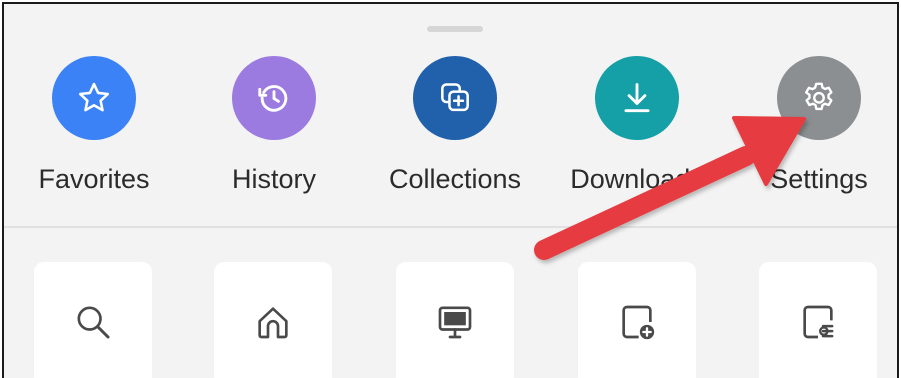 The image size is (901, 378). What do you see at coordinates (450, 227) in the screenshot?
I see `section-divider` at bounding box center [450, 227].